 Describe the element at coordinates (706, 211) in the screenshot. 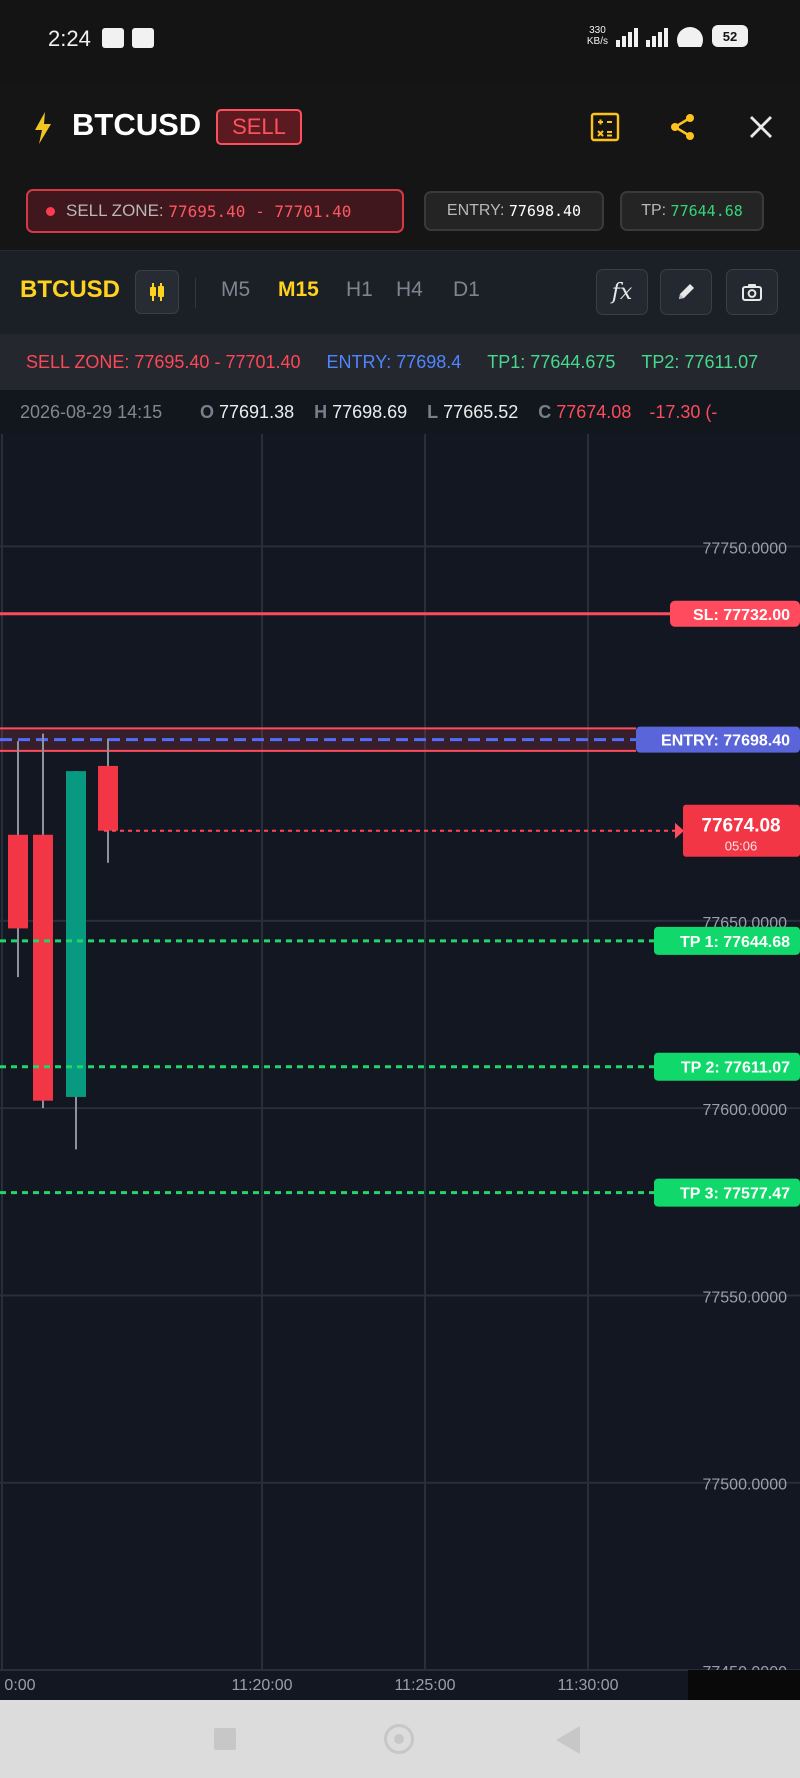

I see `tp-value: 77644.68` at that location.